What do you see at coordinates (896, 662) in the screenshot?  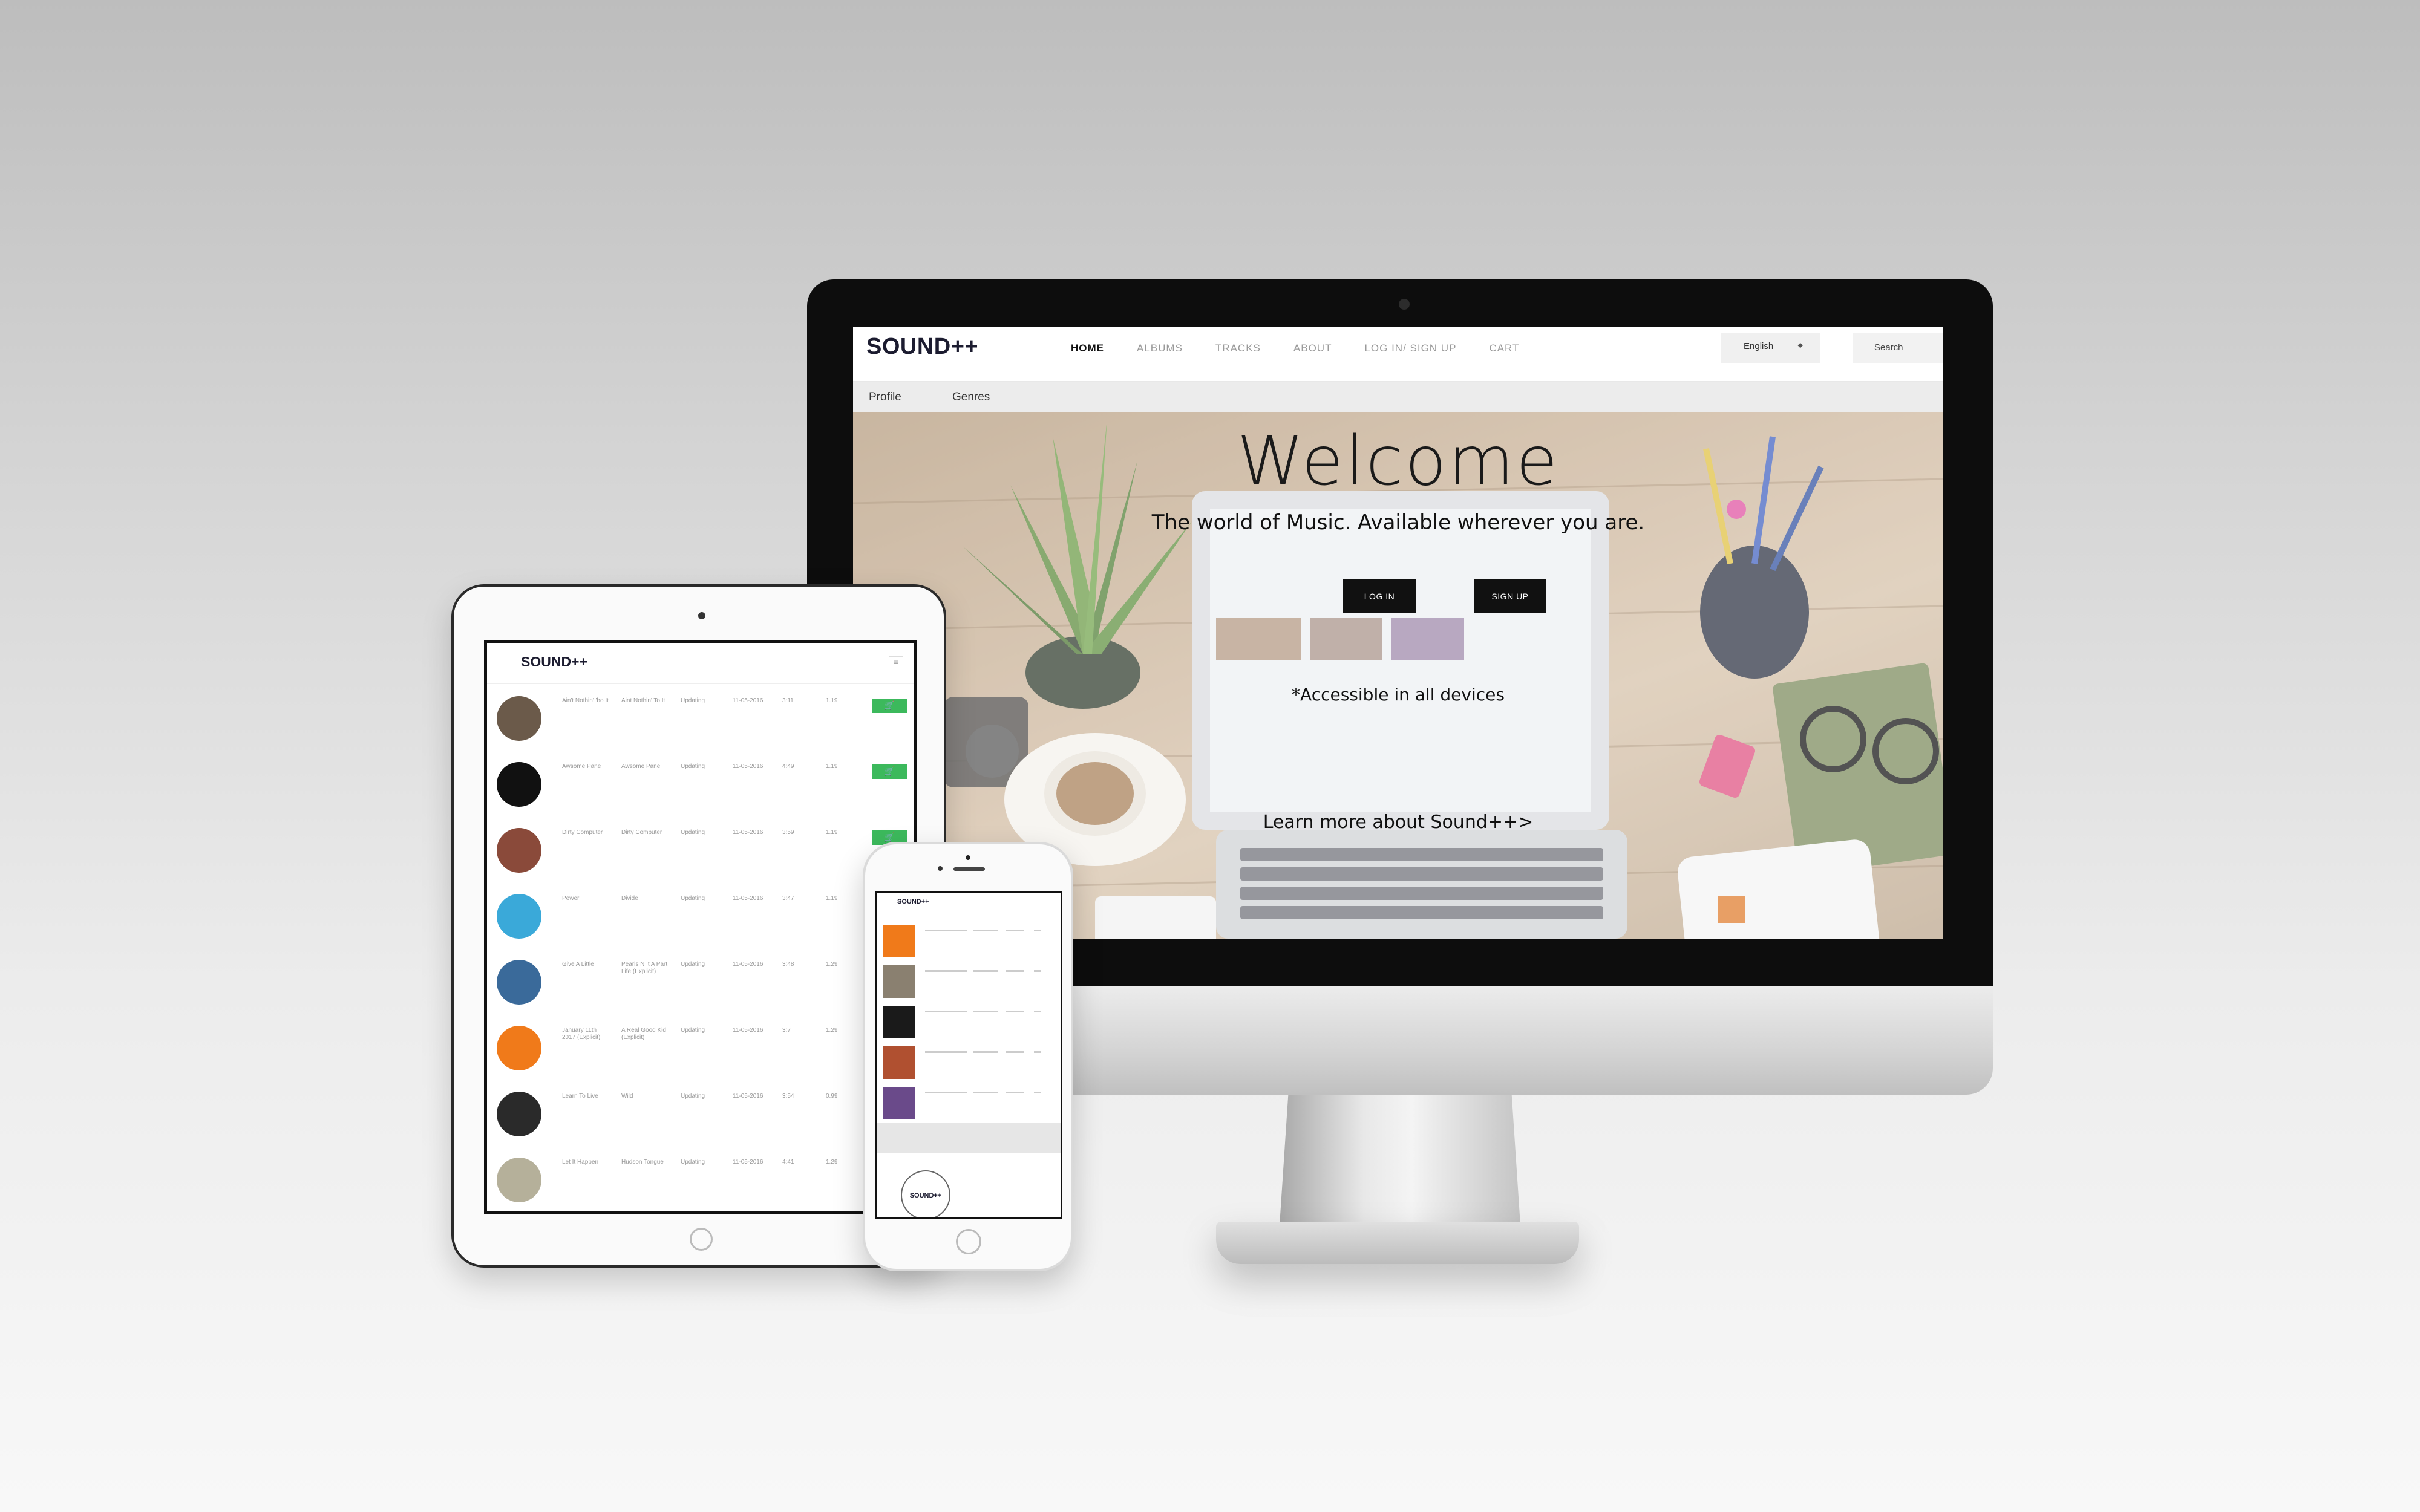 I see `hamburger-menu-icon: ≡` at bounding box center [896, 662].